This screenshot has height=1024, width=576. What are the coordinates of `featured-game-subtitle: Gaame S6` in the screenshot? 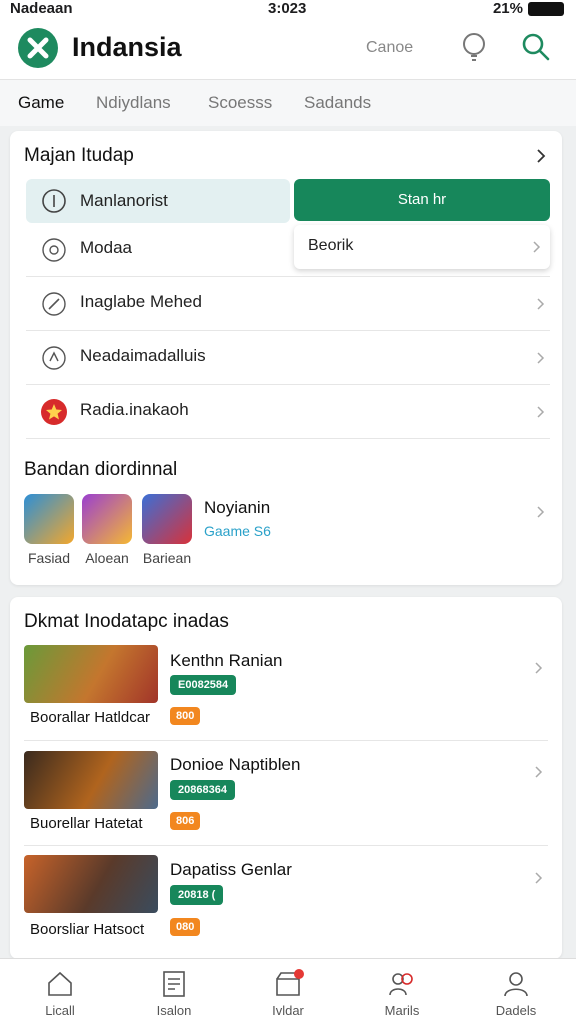 It's located at (237, 531).